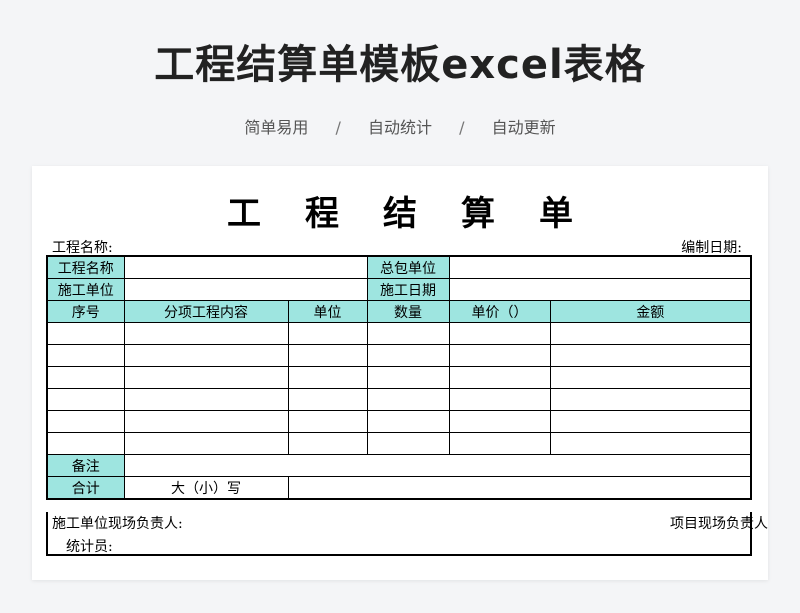 The height and width of the screenshot is (613, 800). Describe the element at coordinates (650, 311) in the screenshot. I see `column-header: 金额` at that location.